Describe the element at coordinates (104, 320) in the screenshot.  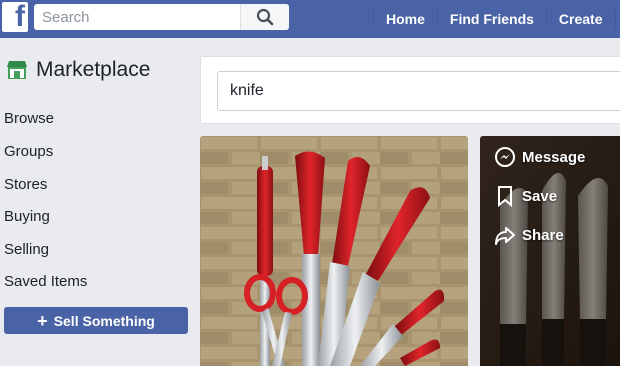
I see `sell-something-label: Sell Something` at that location.